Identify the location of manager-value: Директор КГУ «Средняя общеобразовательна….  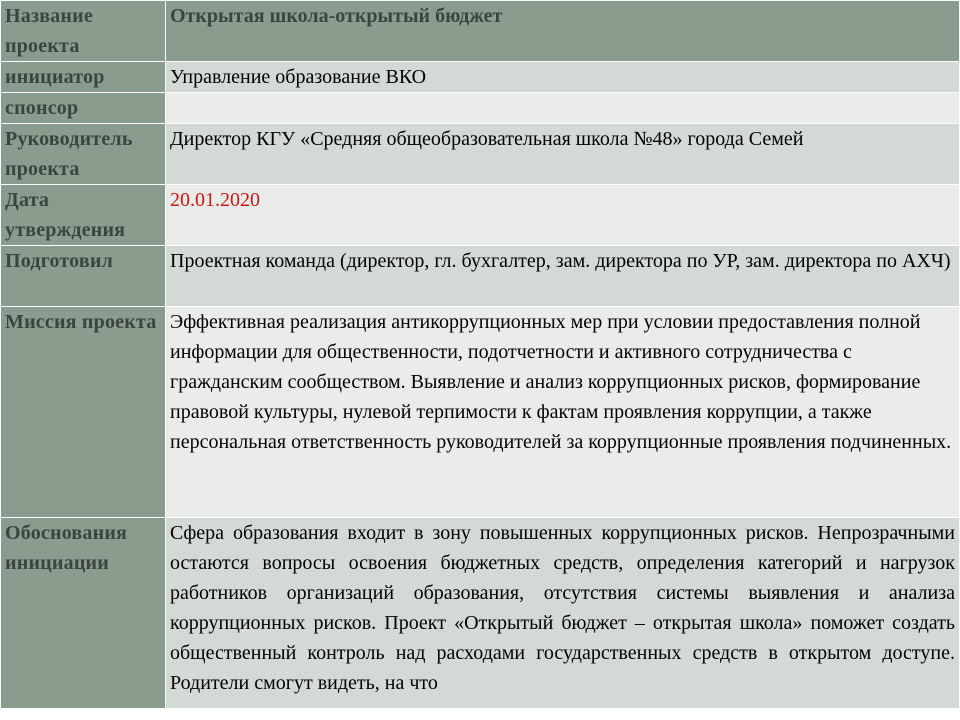
(562, 154).